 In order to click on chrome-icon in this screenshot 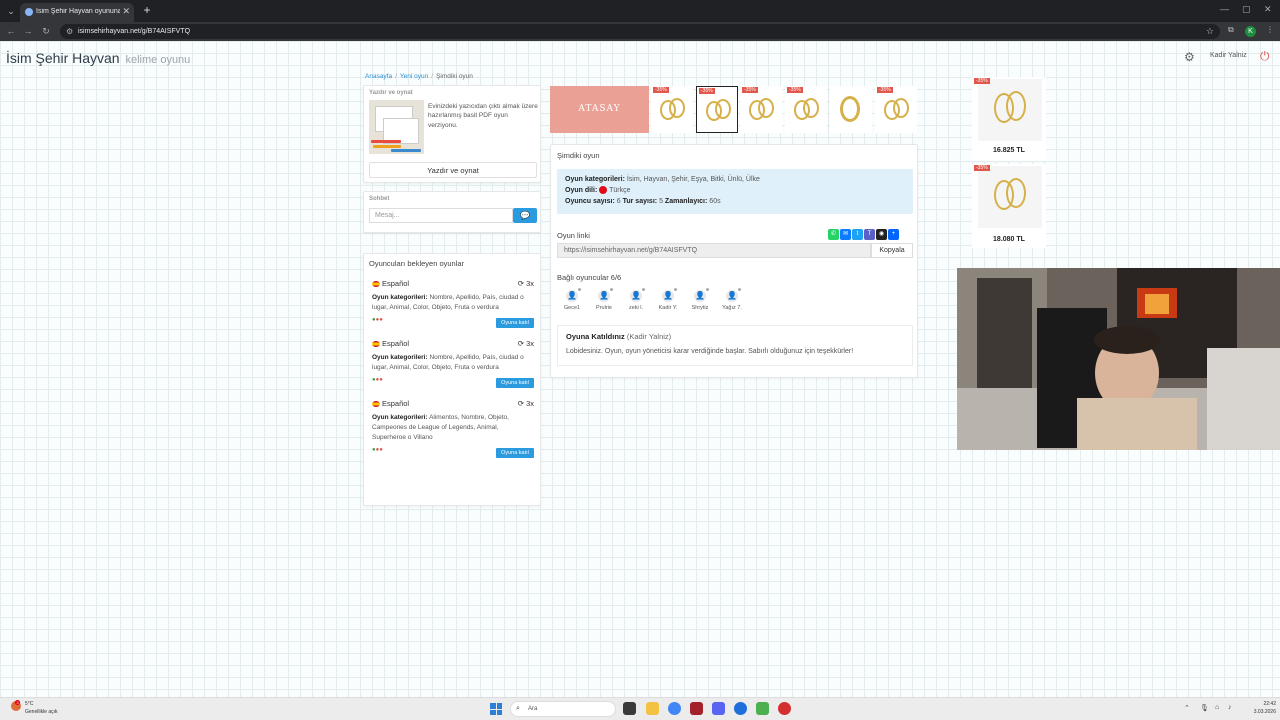, I will do `click(674, 708)`.